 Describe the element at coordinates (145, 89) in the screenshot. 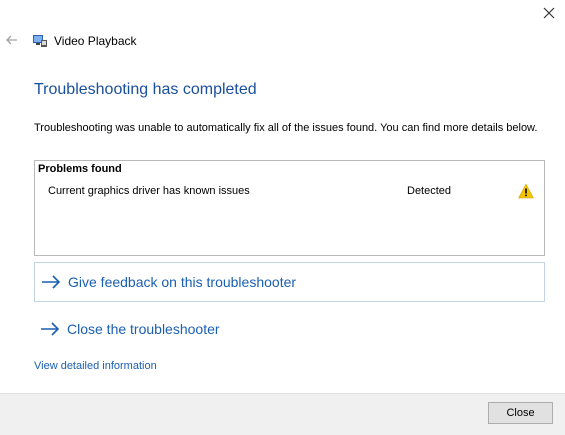

I see `page-heading: Troubleshooting has completed` at that location.